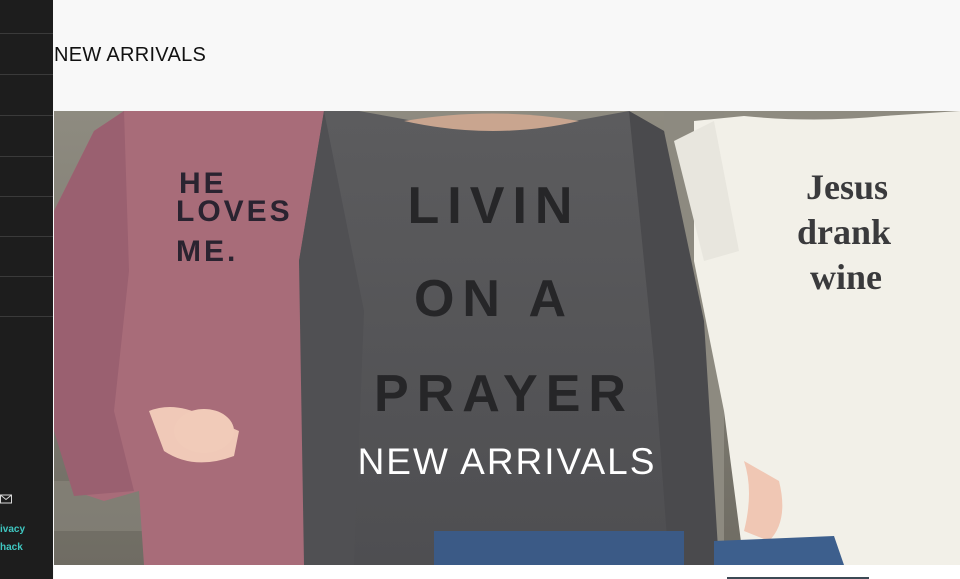  I want to click on sidebar: ivacy hack, so click(26, 289).